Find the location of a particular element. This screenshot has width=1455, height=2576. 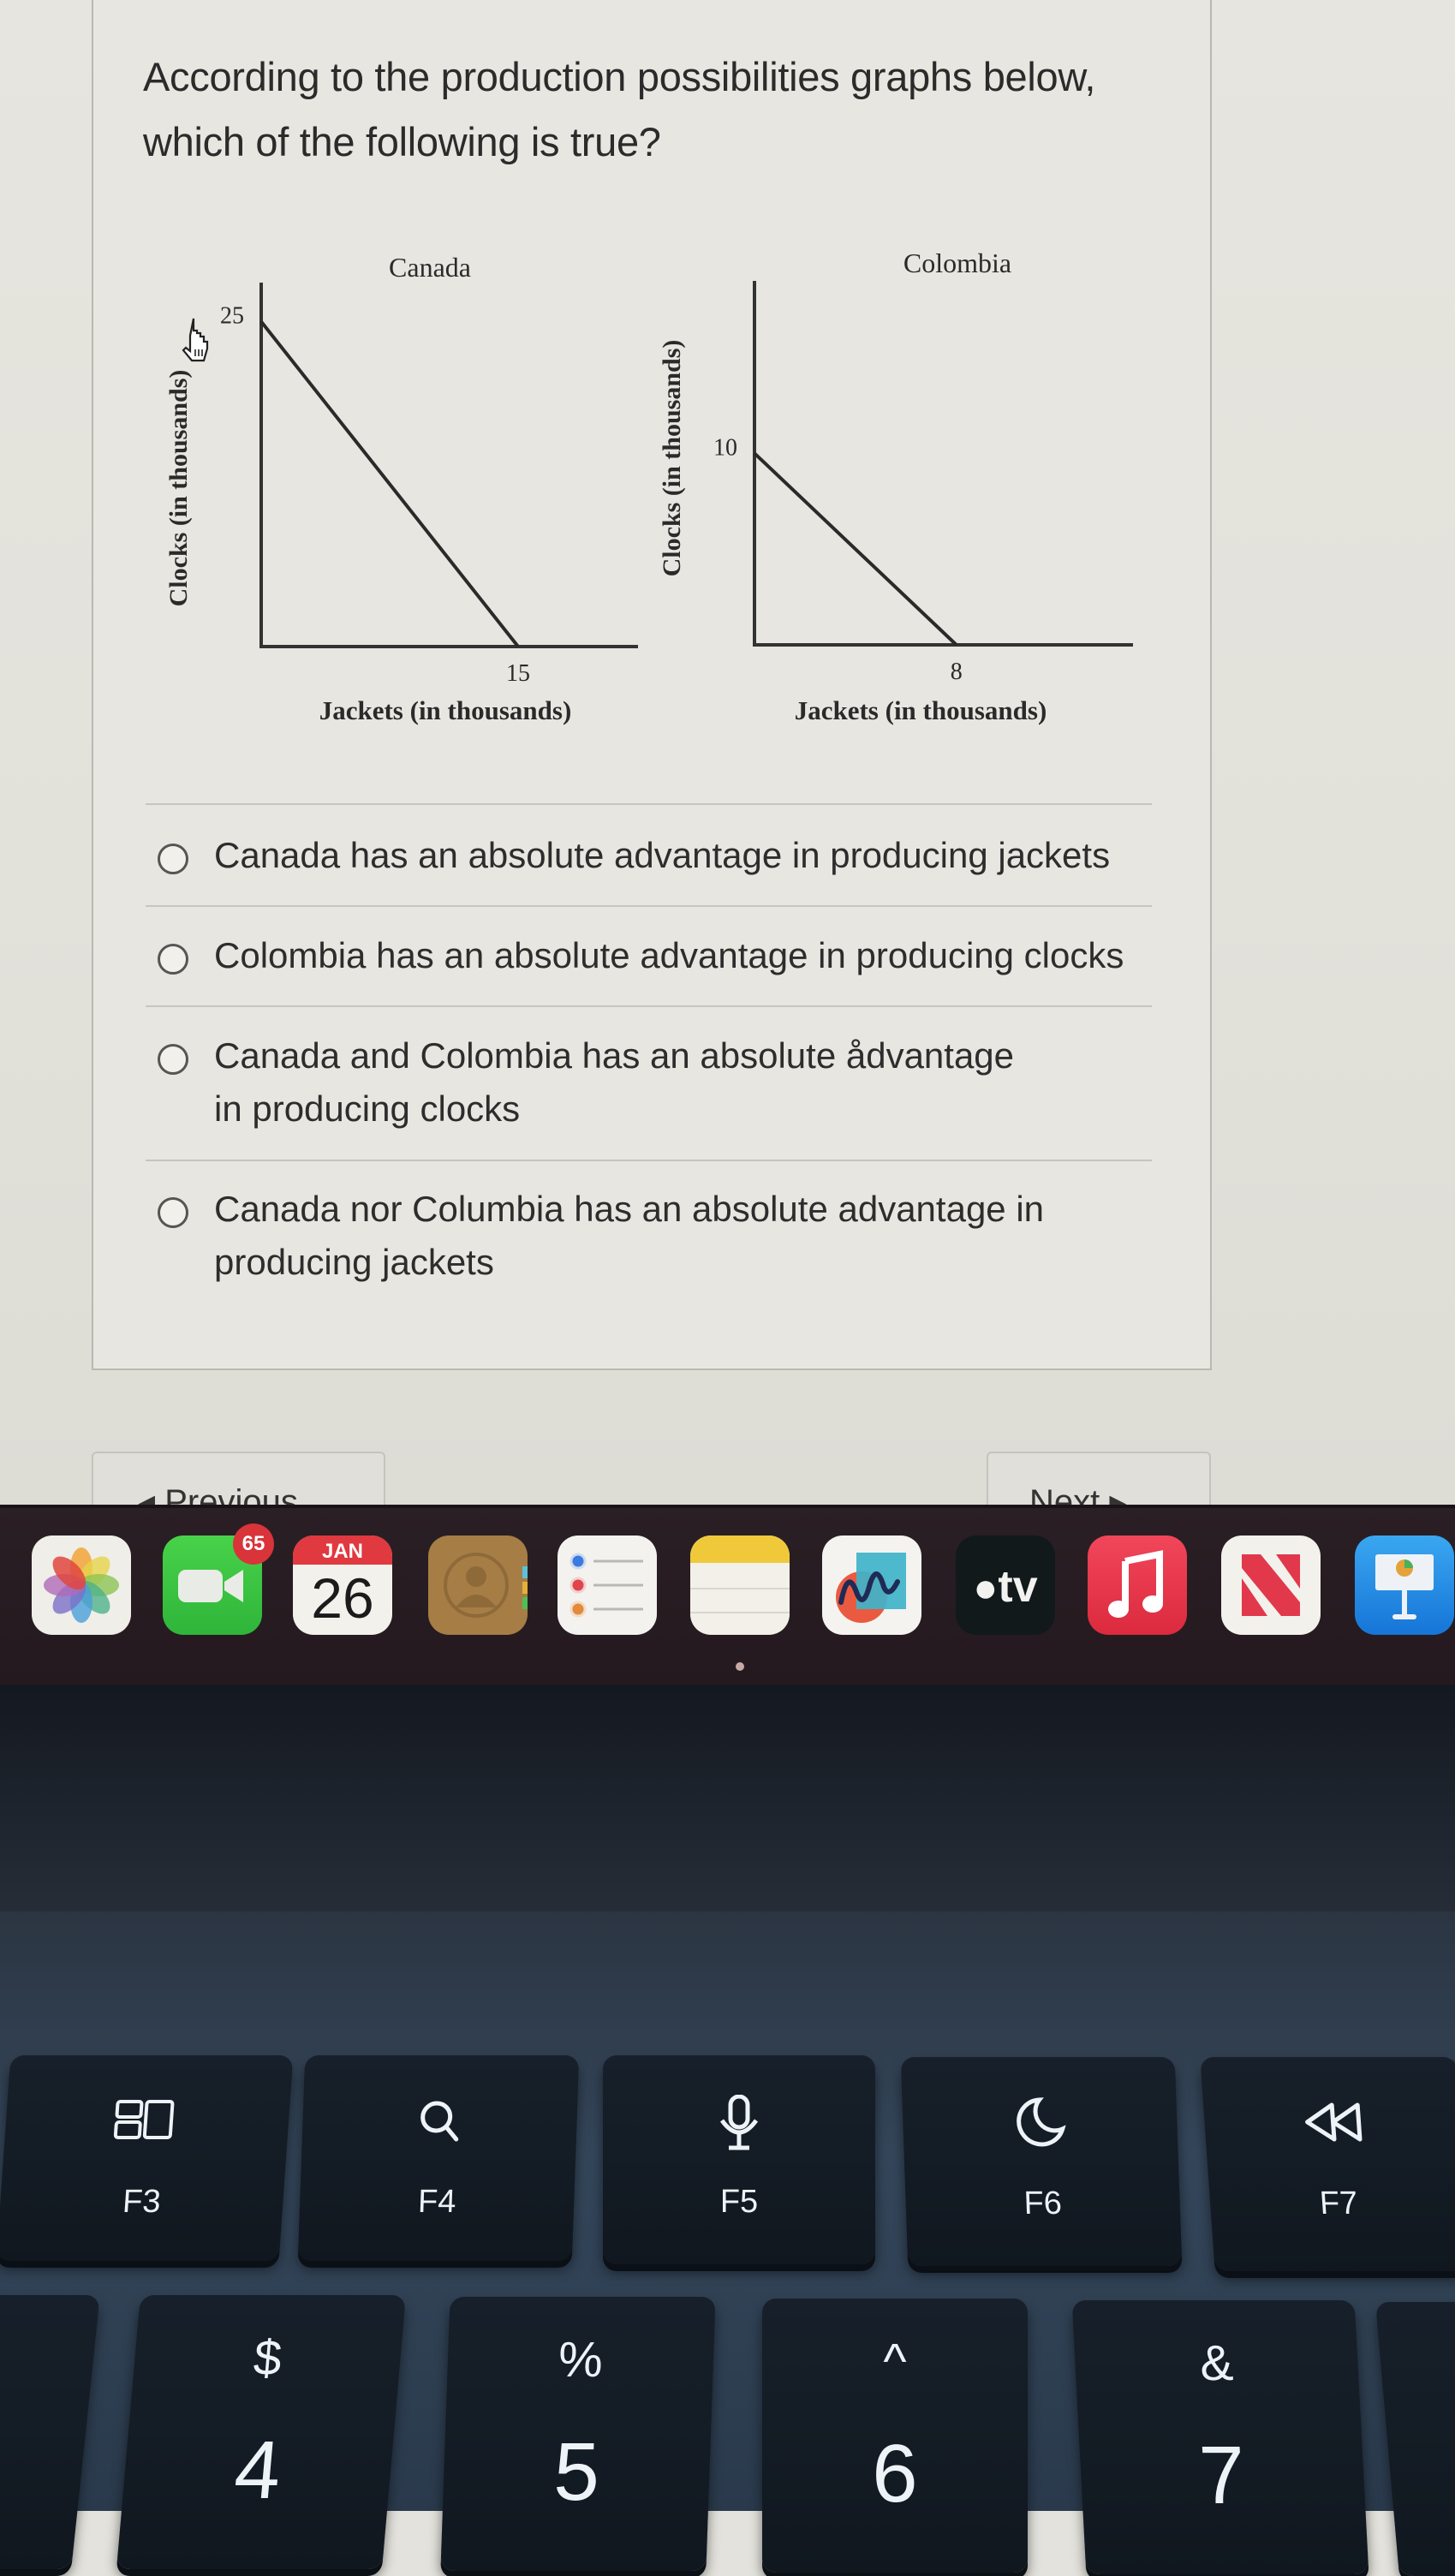

dock-app-notes is located at coordinates (740, 1585).